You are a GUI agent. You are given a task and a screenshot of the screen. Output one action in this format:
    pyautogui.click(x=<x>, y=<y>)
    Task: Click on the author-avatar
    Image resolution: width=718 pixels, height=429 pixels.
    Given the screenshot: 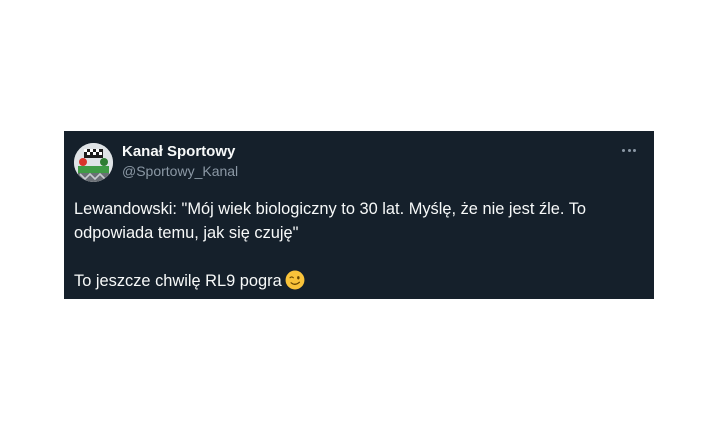 What is the action you would take?
    pyautogui.click(x=93, y=162)
    